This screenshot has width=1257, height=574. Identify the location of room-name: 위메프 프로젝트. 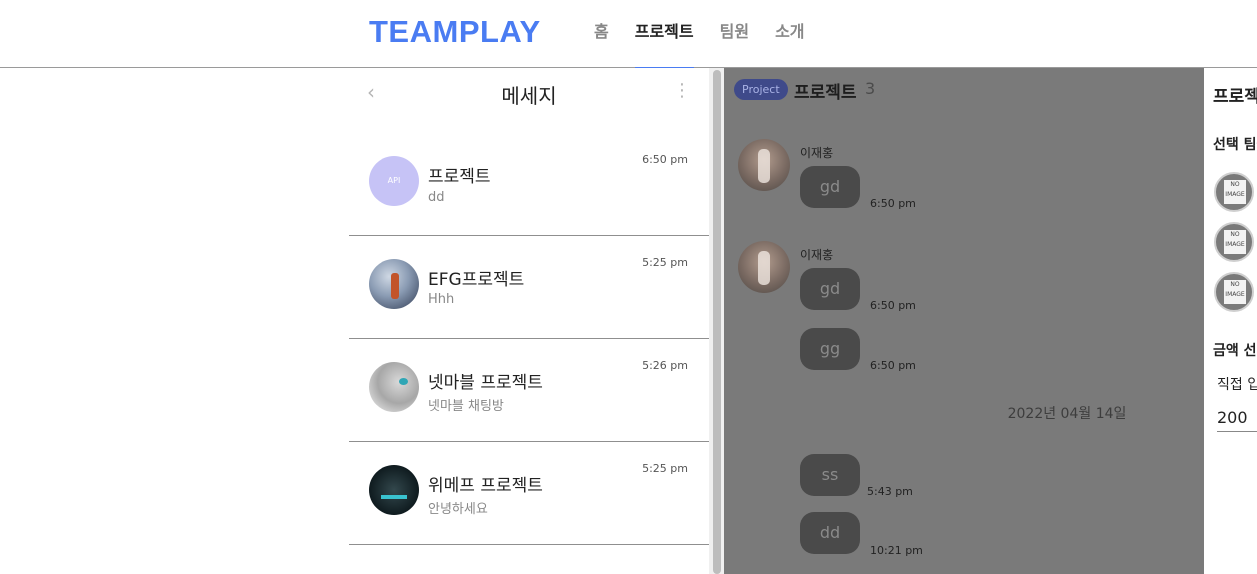
(485, 486).